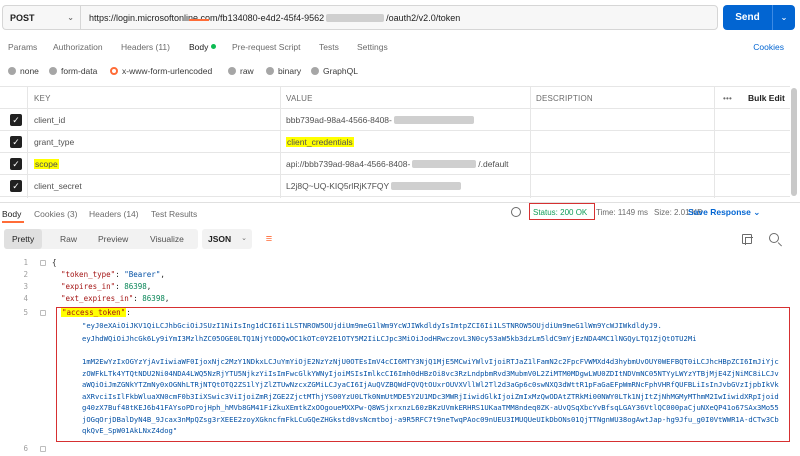 This screenshot has width=800, height=456. I want to click on response-tab-test-results: Test Results, so click(174, 214).